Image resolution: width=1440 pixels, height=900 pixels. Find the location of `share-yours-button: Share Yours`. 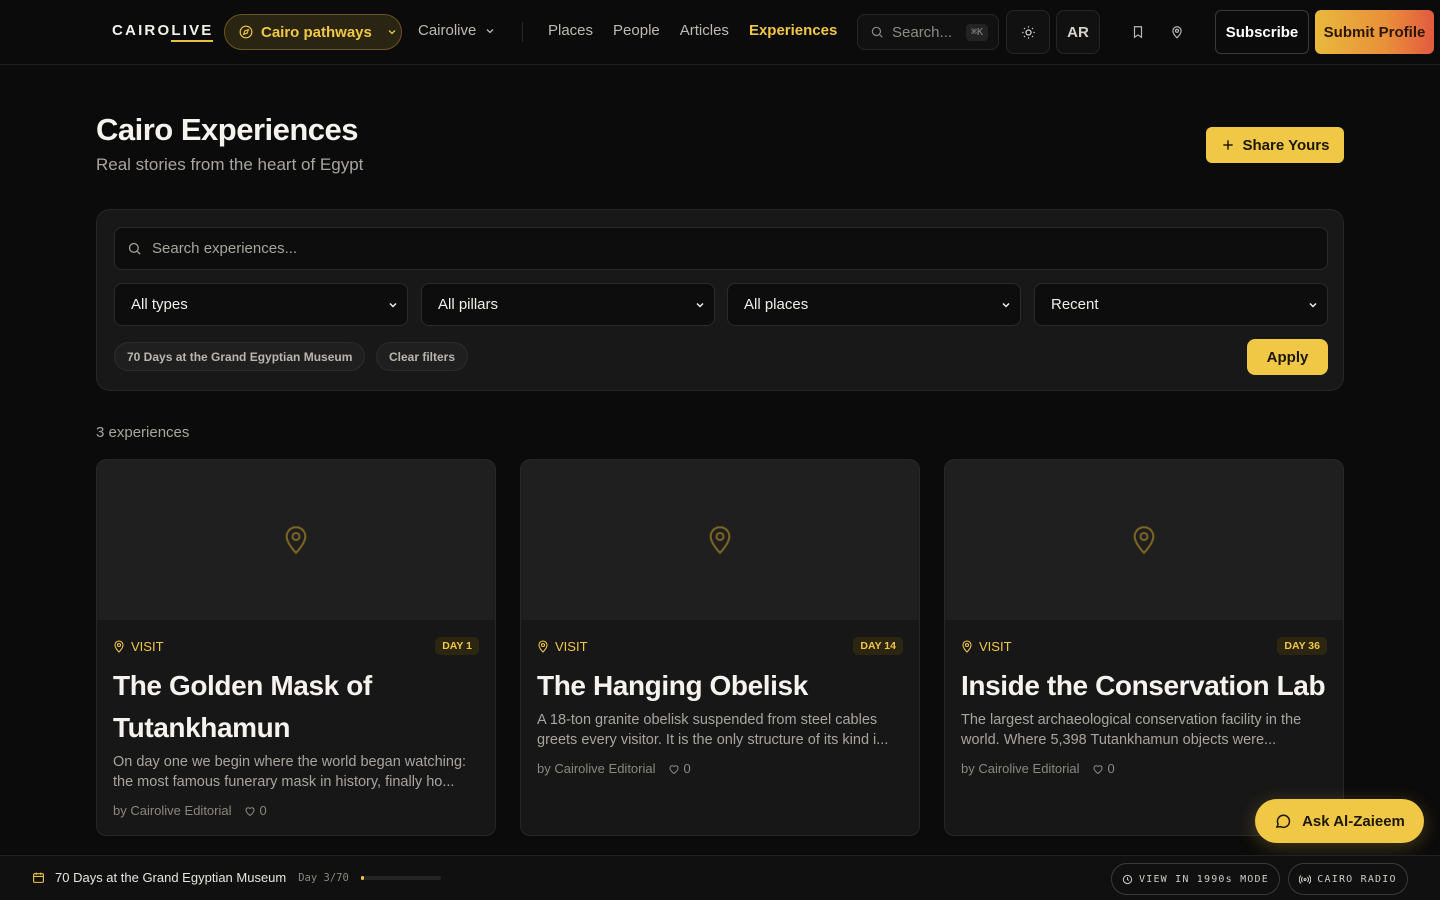

share-yours-button: Share Yours is located at coordinates (1275, 145).